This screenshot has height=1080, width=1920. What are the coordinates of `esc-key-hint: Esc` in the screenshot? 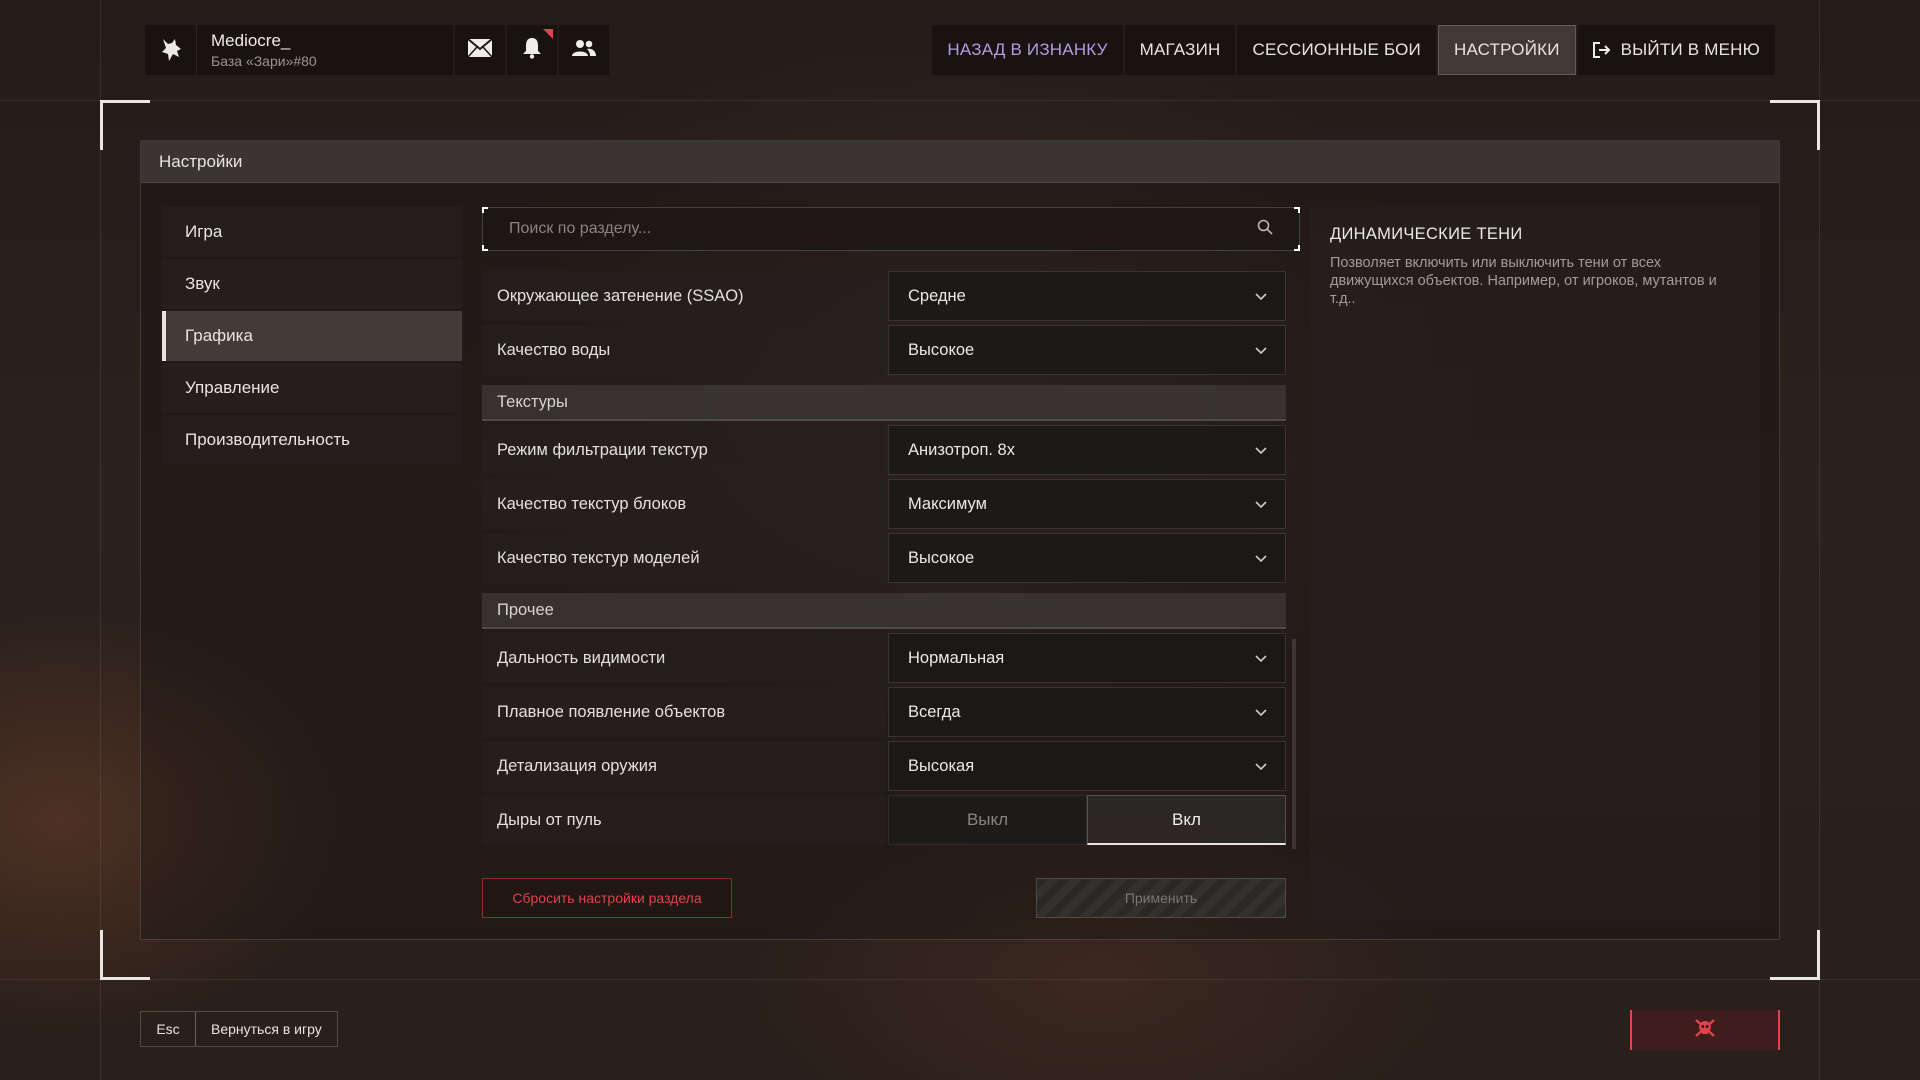 It's located at (168, 1029).